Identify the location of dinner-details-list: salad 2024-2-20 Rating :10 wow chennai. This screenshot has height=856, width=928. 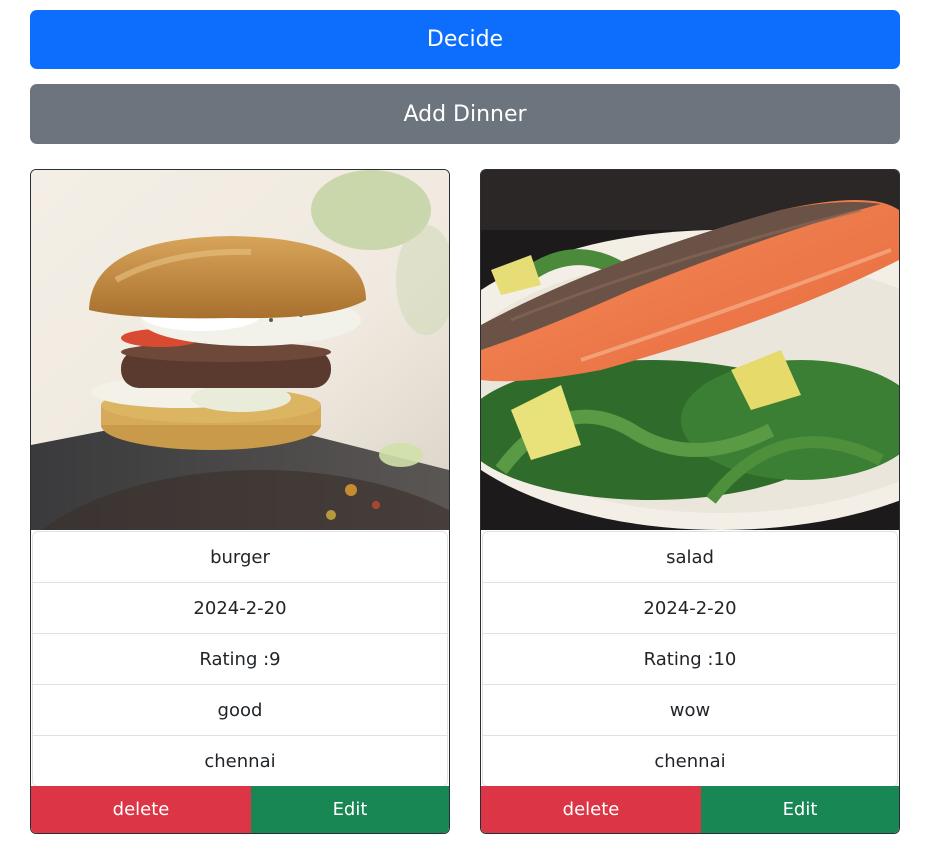
(690, 659).